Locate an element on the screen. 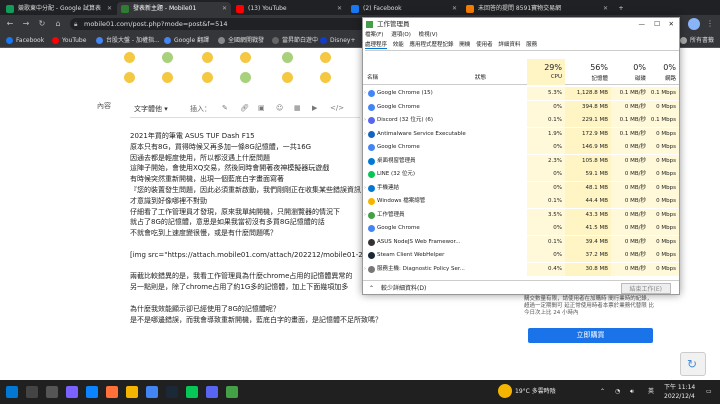 The image size is (720, 404). column-status: 狀態 is located at coordinates (482, 72).